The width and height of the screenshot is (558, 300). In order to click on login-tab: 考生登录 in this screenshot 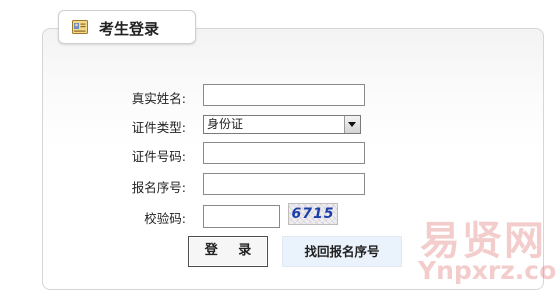, I will do `click(127, 27)`.